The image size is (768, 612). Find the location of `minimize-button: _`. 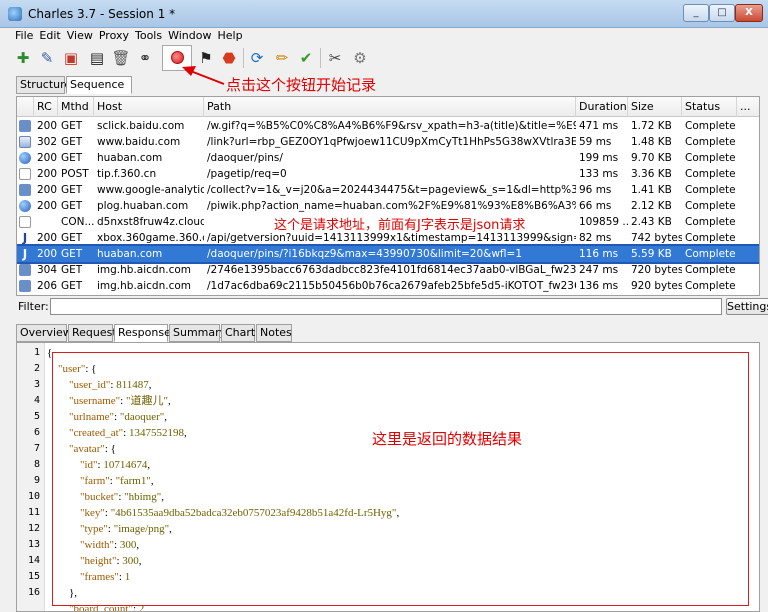

minimize-button: _ is located at coordinates (696, 13).